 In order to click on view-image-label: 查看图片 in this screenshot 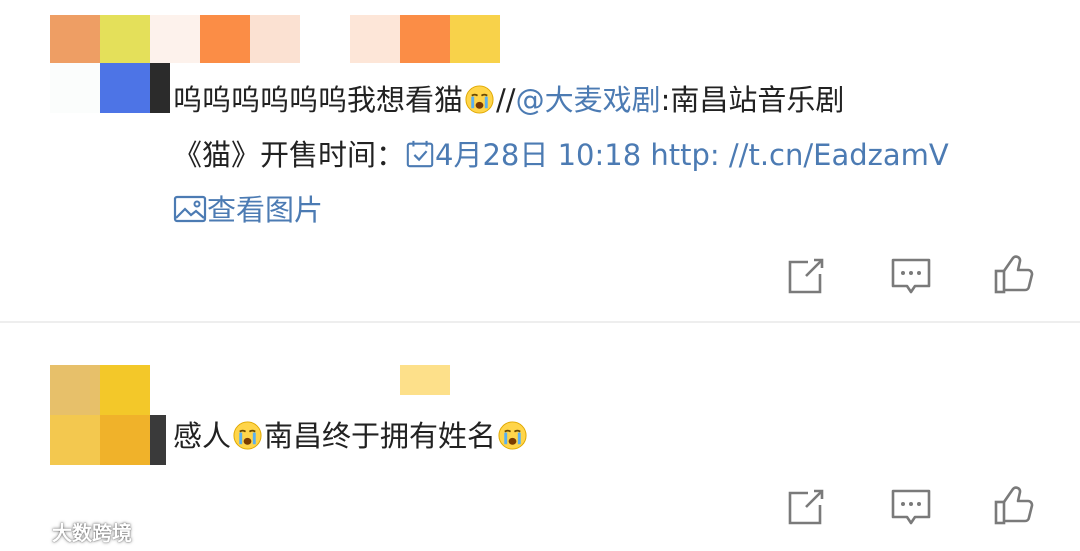, I will do `click(265, 210)`.